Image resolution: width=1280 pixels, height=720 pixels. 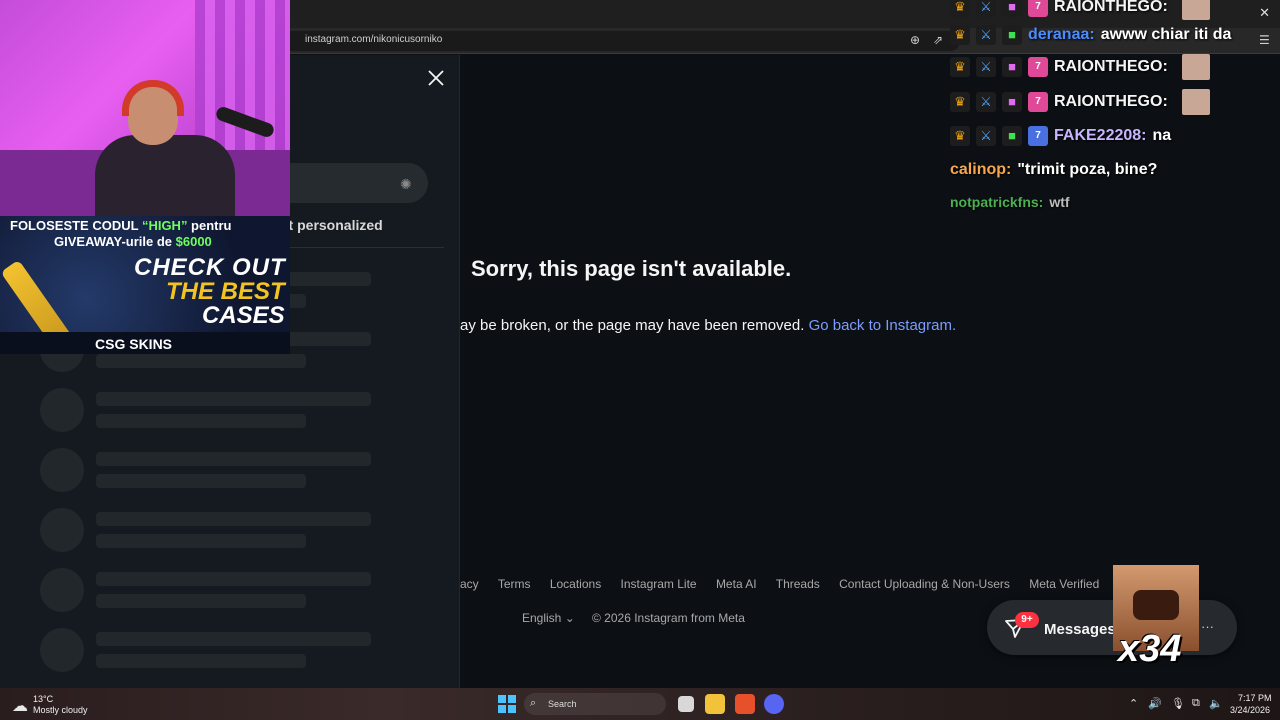 What do you see at coordinates (668, 618) in the screenshot?
I see `copyright: © 2026 Instagram from Meta` at bounding box center [668, 618].